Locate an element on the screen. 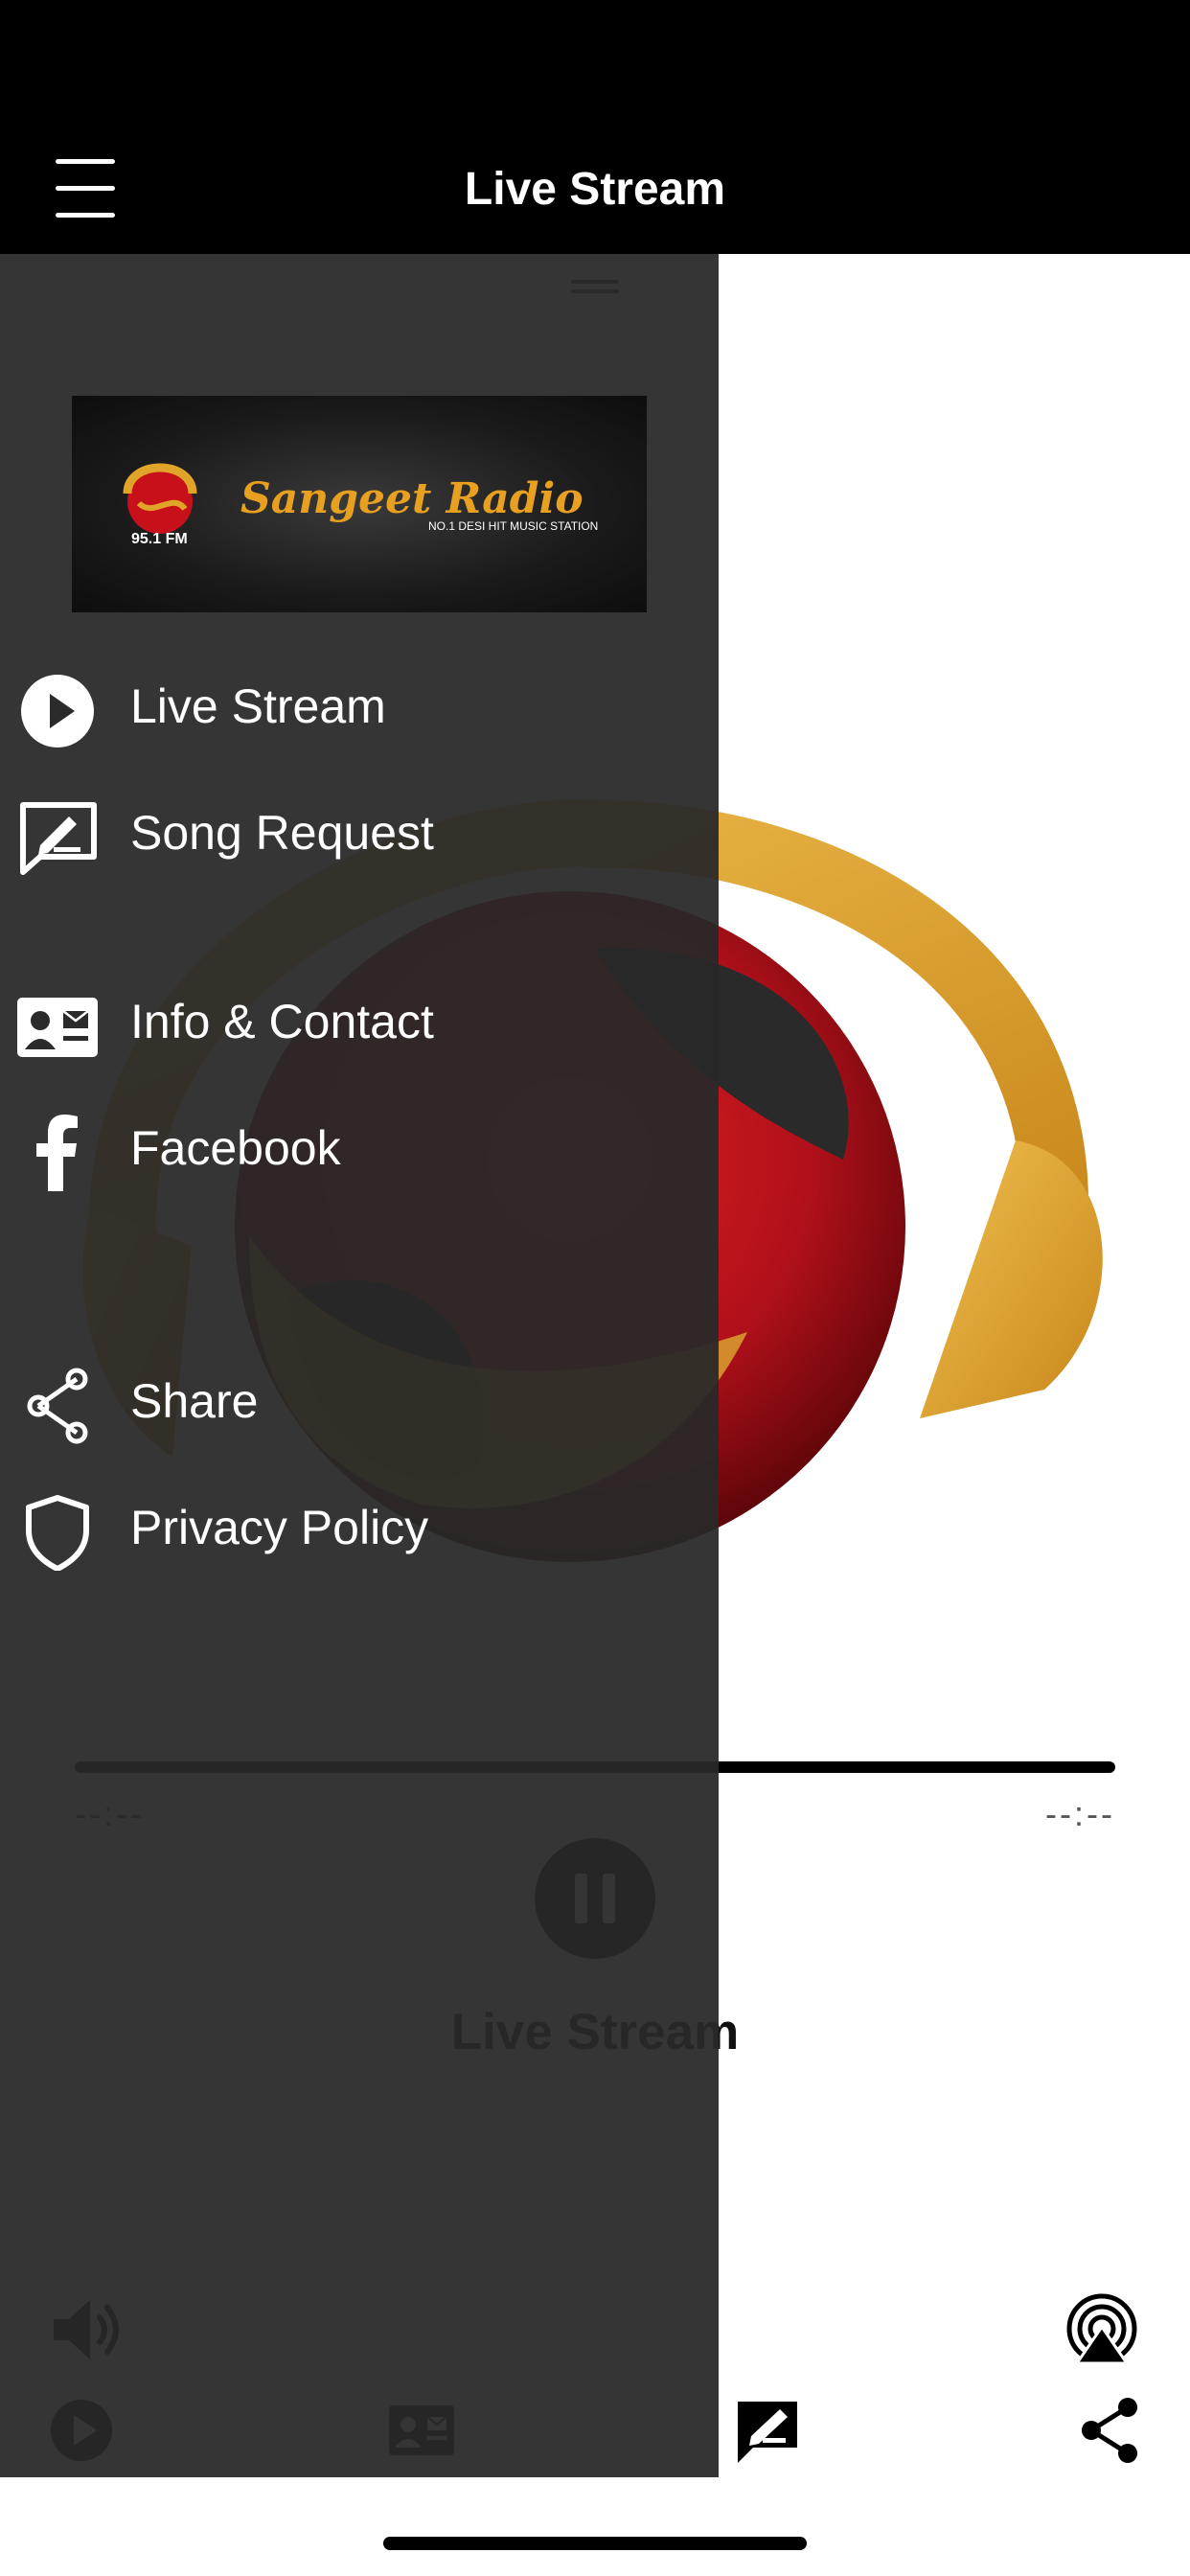 This screenshot has width=1190, height=2576. logo-frequency-text: 95.1 FM is located at coordinates (159, 539).